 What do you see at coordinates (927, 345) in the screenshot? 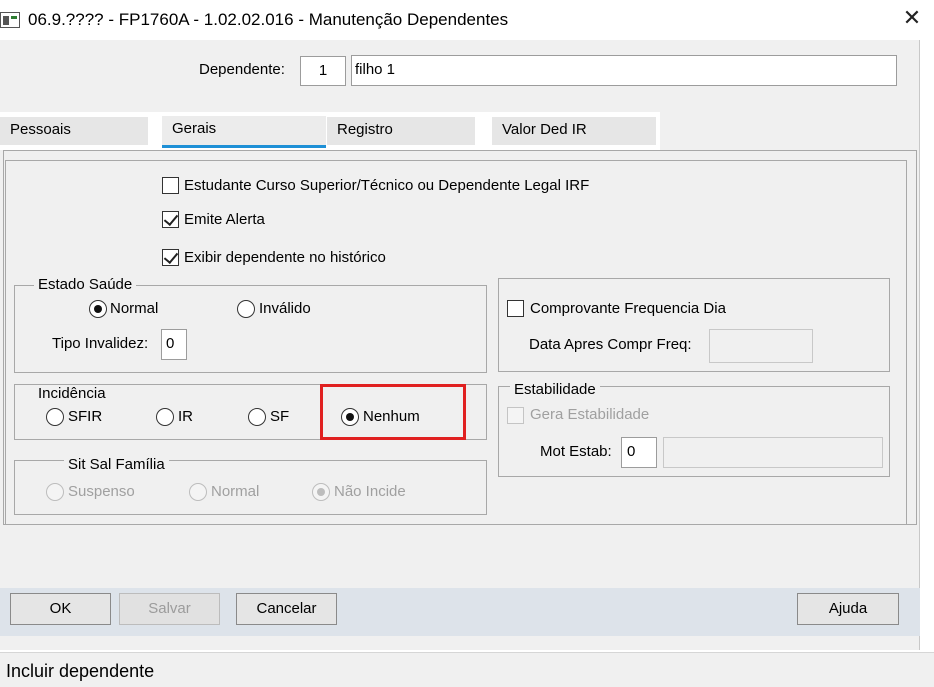
I see `right-edge` at bounding box center [927, 345].